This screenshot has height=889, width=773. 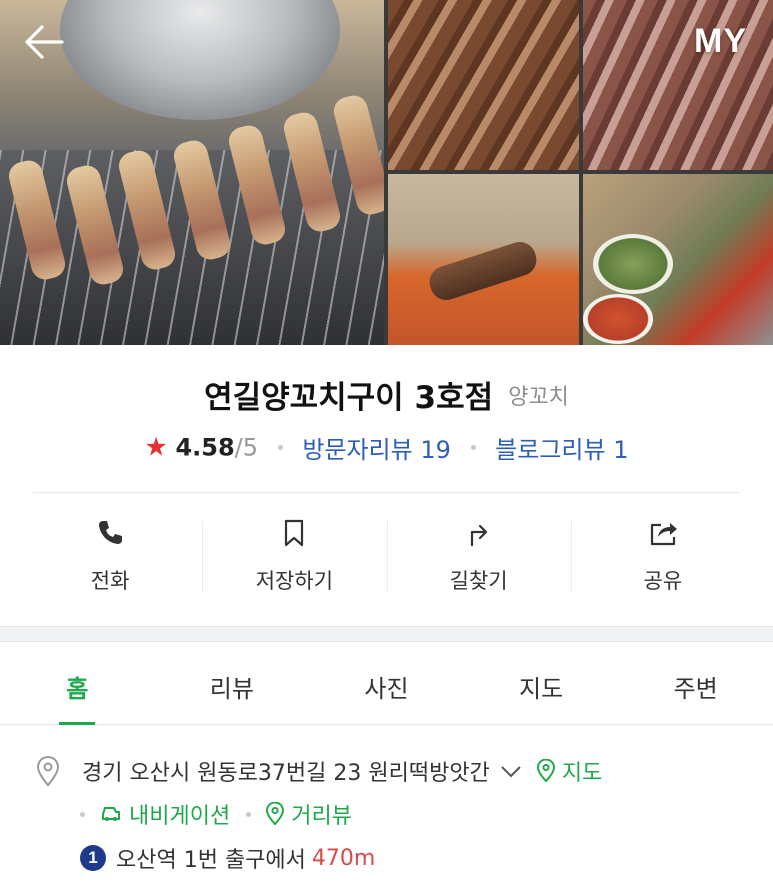 What do you see at coordinates (294, 557) in the screenshot?
I see `save-button: 저장하기` at bounding box center [294, 557].